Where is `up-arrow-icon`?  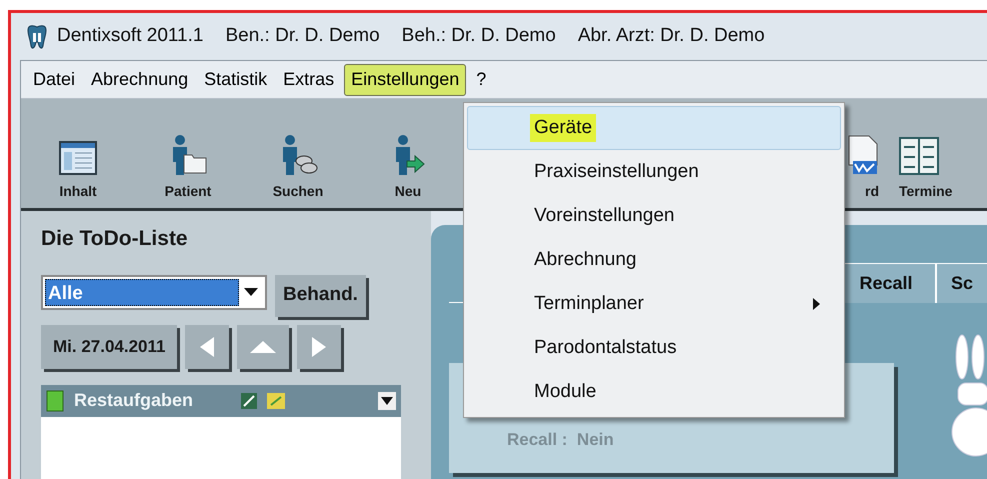
up-arrow-icon is located at coordinates (263, 346).